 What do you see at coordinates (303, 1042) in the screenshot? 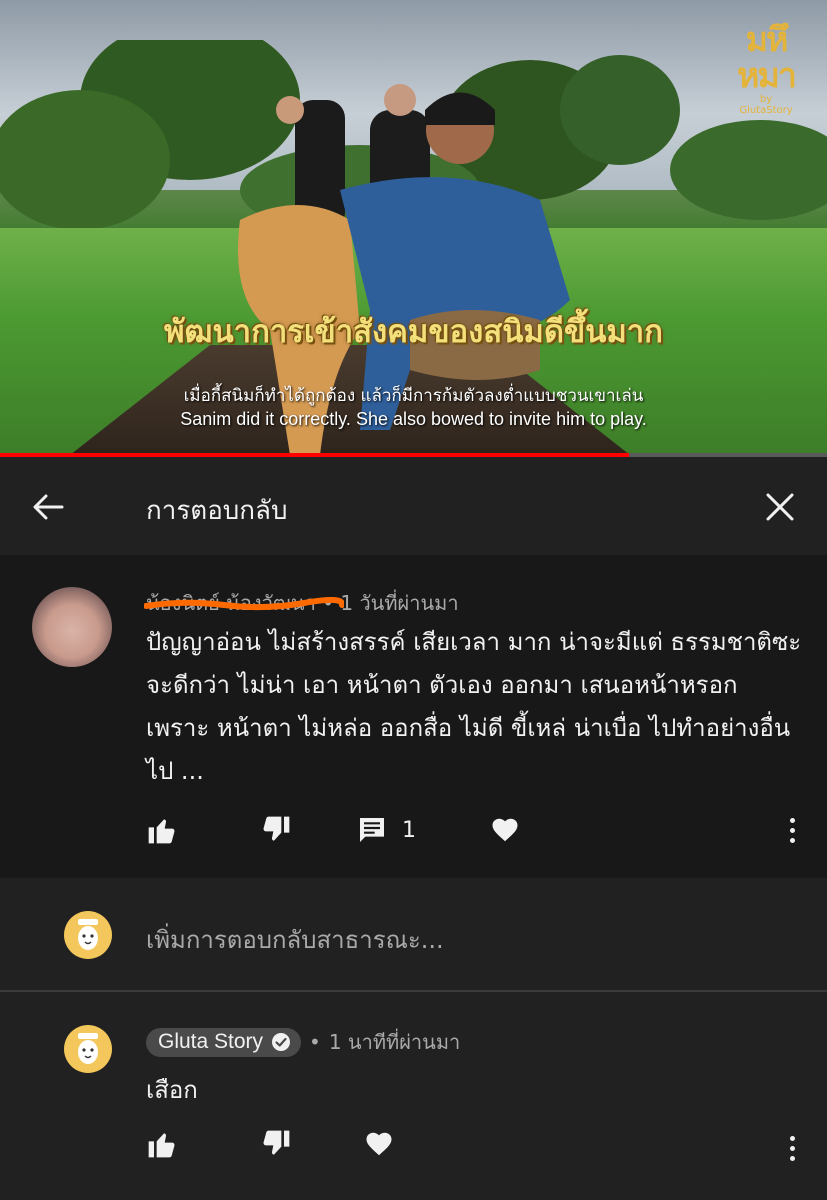
I see `reply-meta: Gluta Story • 1 นาทีที่ผ่านมา` at bounding box center [303, 1042].